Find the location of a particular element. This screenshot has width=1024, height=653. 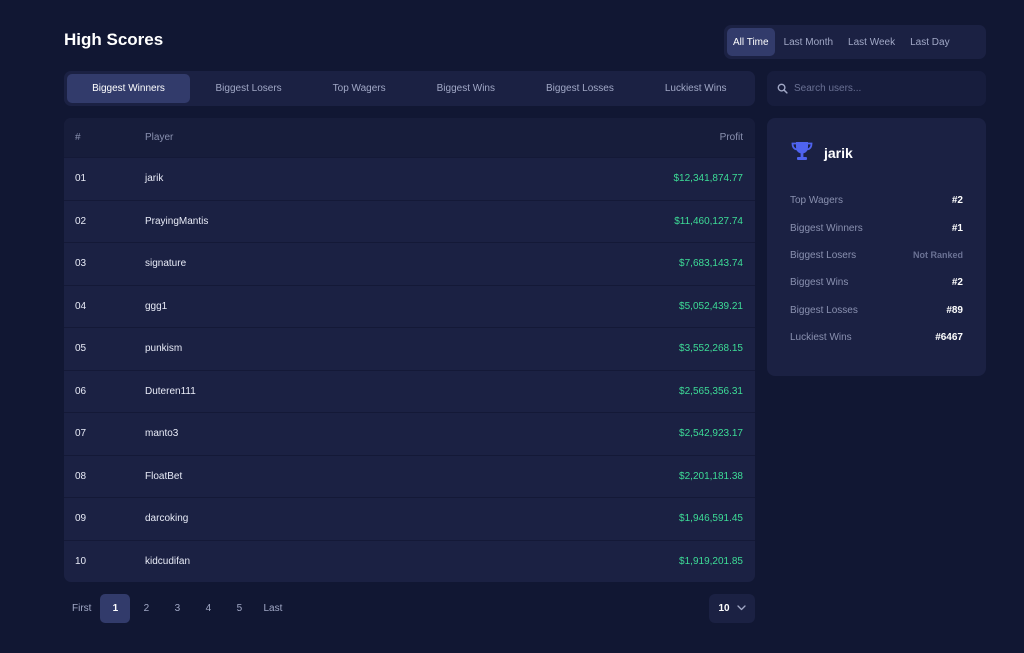

stat-label: Biggest Losers is located at coordinates (823, 255).